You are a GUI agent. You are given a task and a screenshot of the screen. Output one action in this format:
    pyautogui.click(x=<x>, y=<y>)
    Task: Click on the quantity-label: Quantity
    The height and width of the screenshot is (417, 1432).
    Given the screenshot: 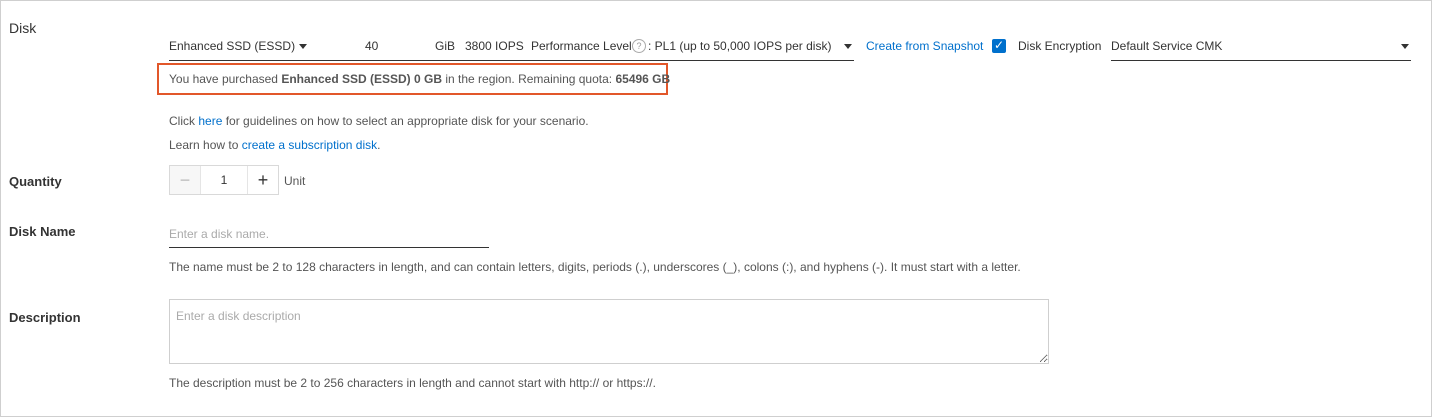 What is the action you would take?
    pyautogui.click(x=35, y=181)
    